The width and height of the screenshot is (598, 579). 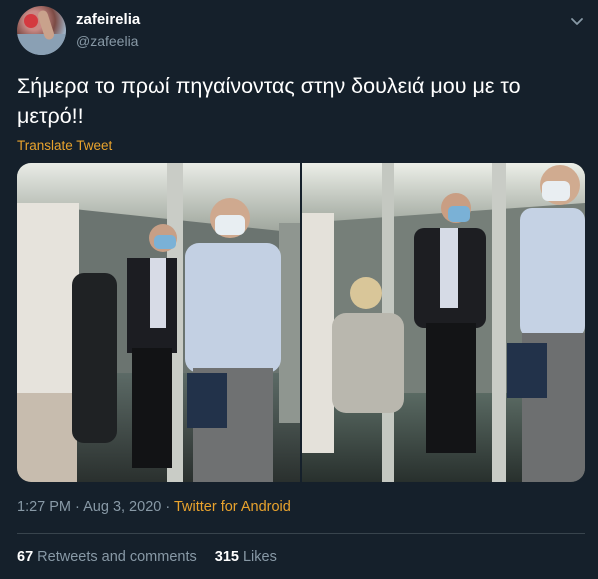 I want to click on translate-tweet-link: Translate Tweet, so click(x=64, y=145).